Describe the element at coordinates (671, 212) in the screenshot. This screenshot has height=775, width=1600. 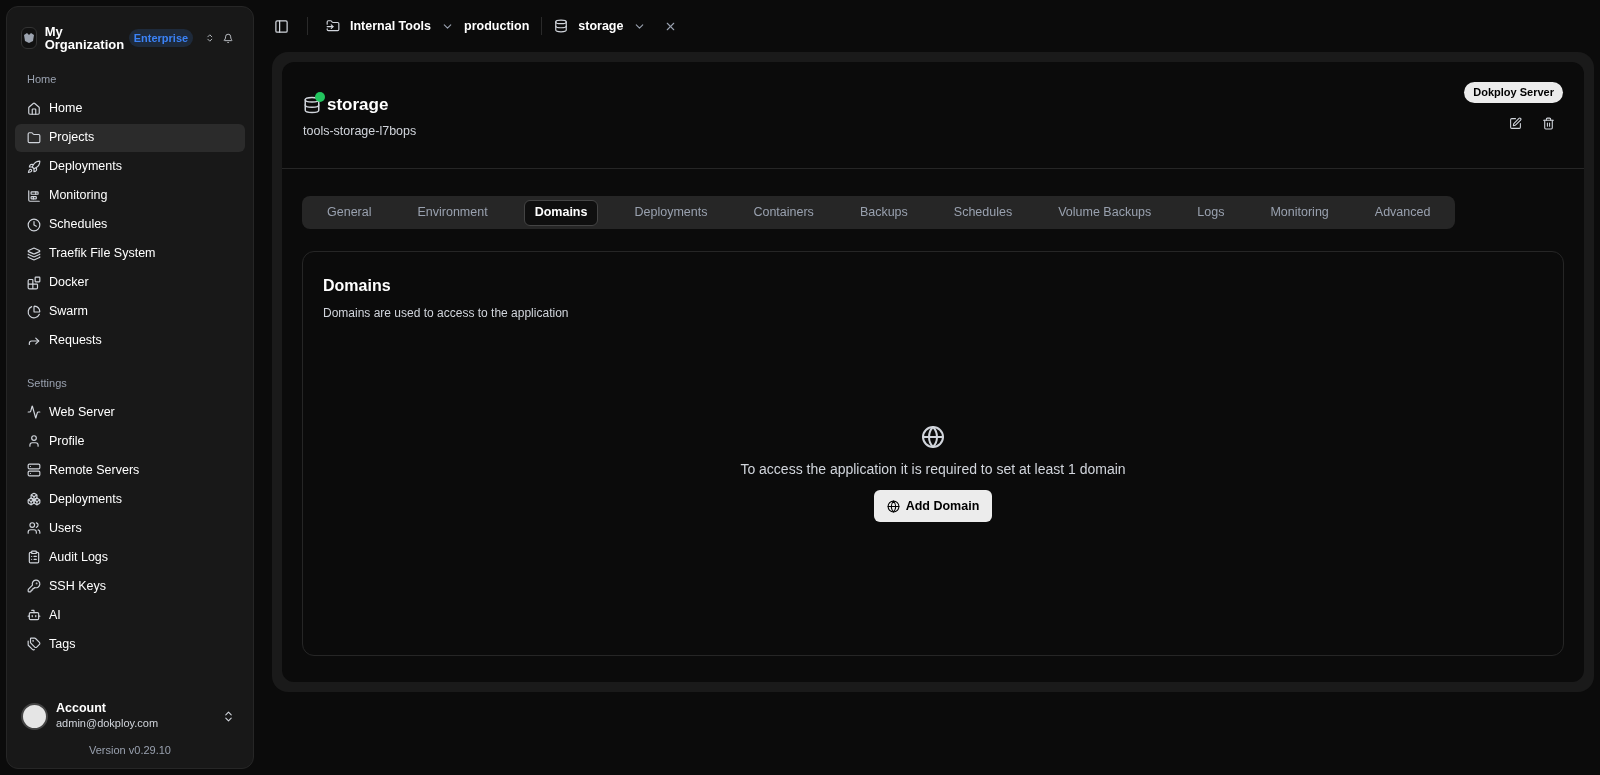
I see `tab: Deployments` at that location.